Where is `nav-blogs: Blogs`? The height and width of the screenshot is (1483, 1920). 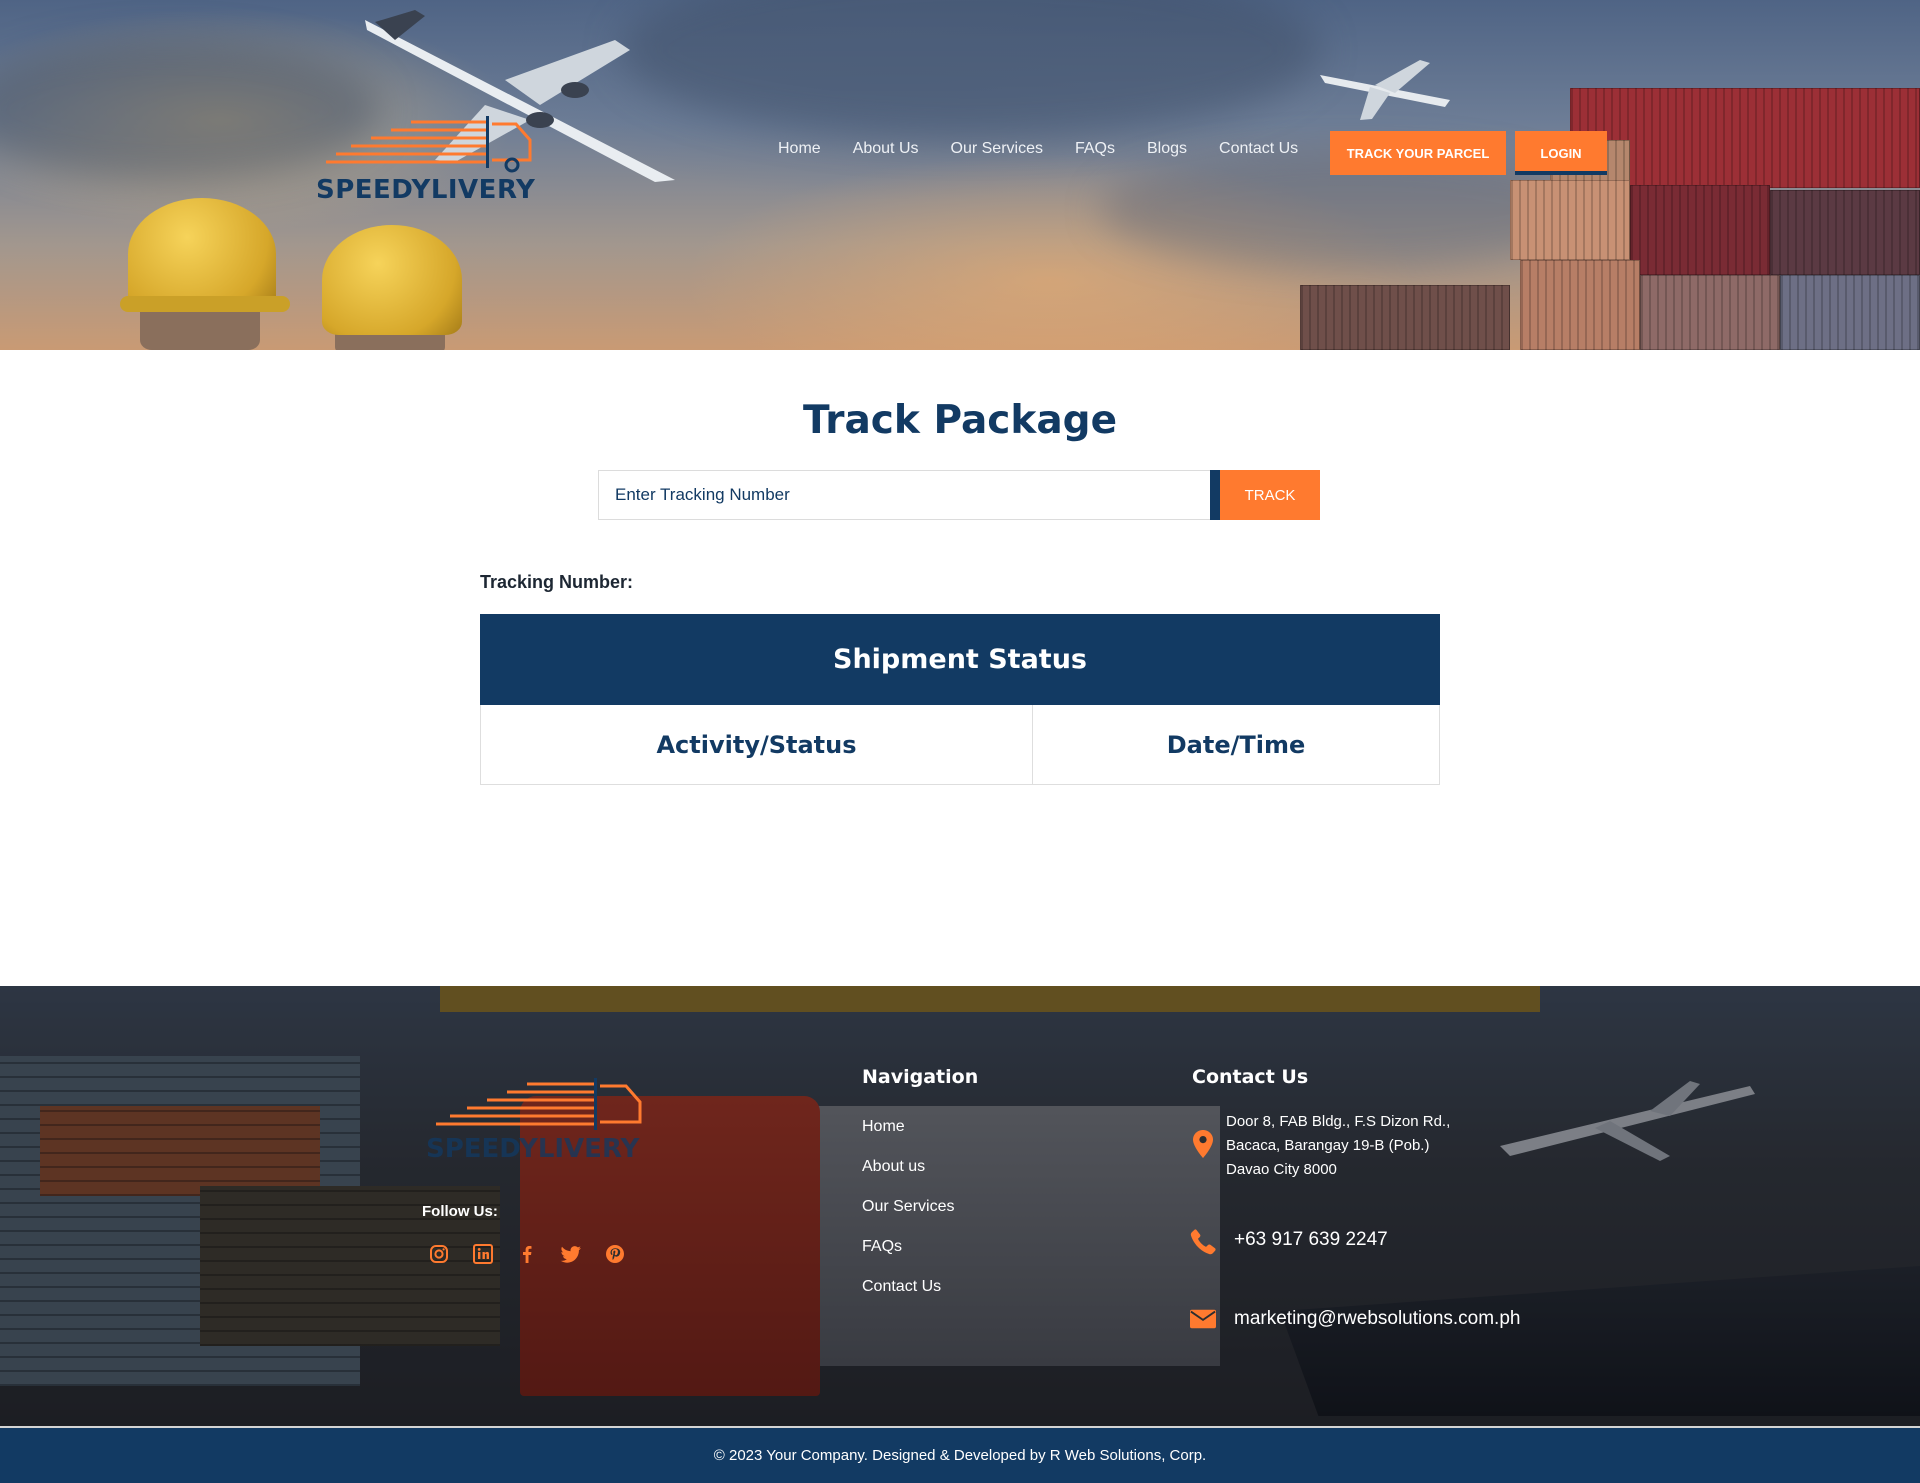 nav-blogs: Blogs is located at coordinates (1167, 149).